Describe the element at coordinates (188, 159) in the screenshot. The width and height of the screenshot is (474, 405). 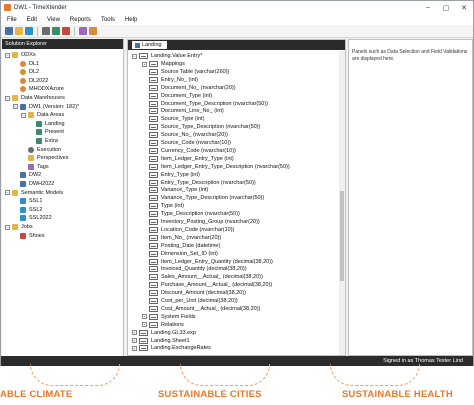
I see `field-row: Item_Ledger_Entry_Type (int)` at that location.